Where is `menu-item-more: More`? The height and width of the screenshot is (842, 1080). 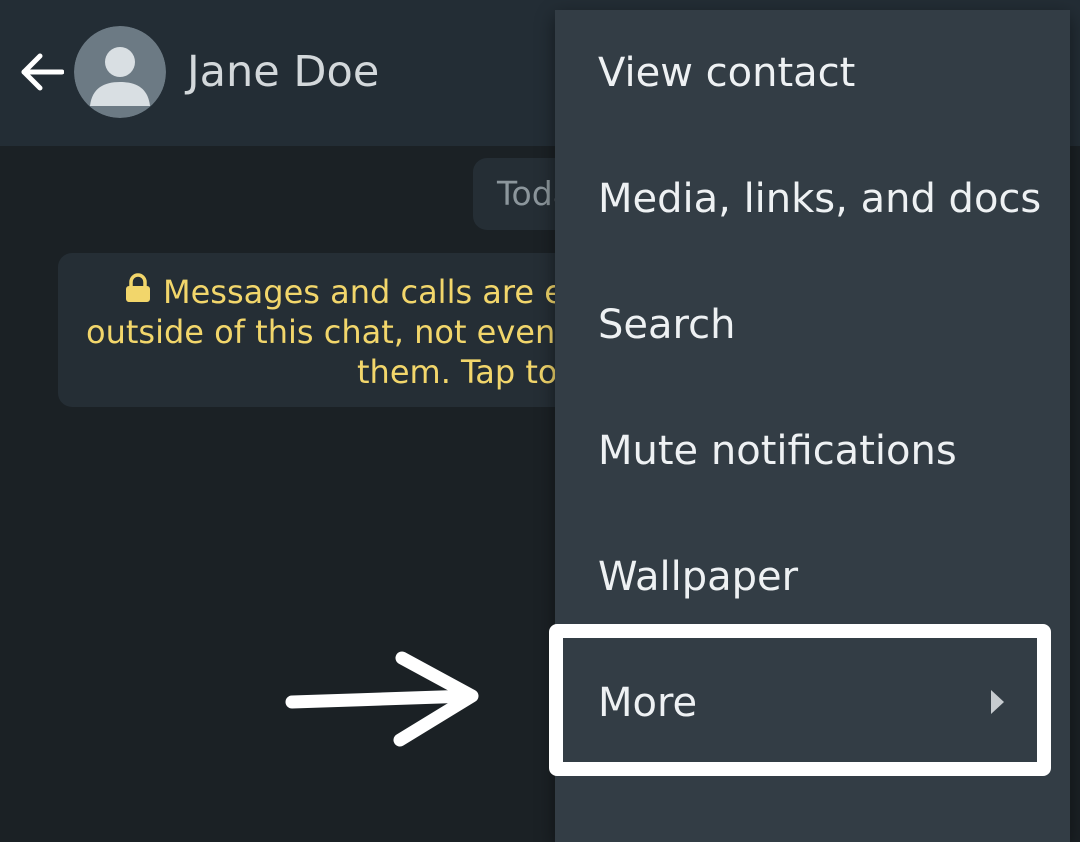 menu-item-more: More is located at coordinates (812, 703).